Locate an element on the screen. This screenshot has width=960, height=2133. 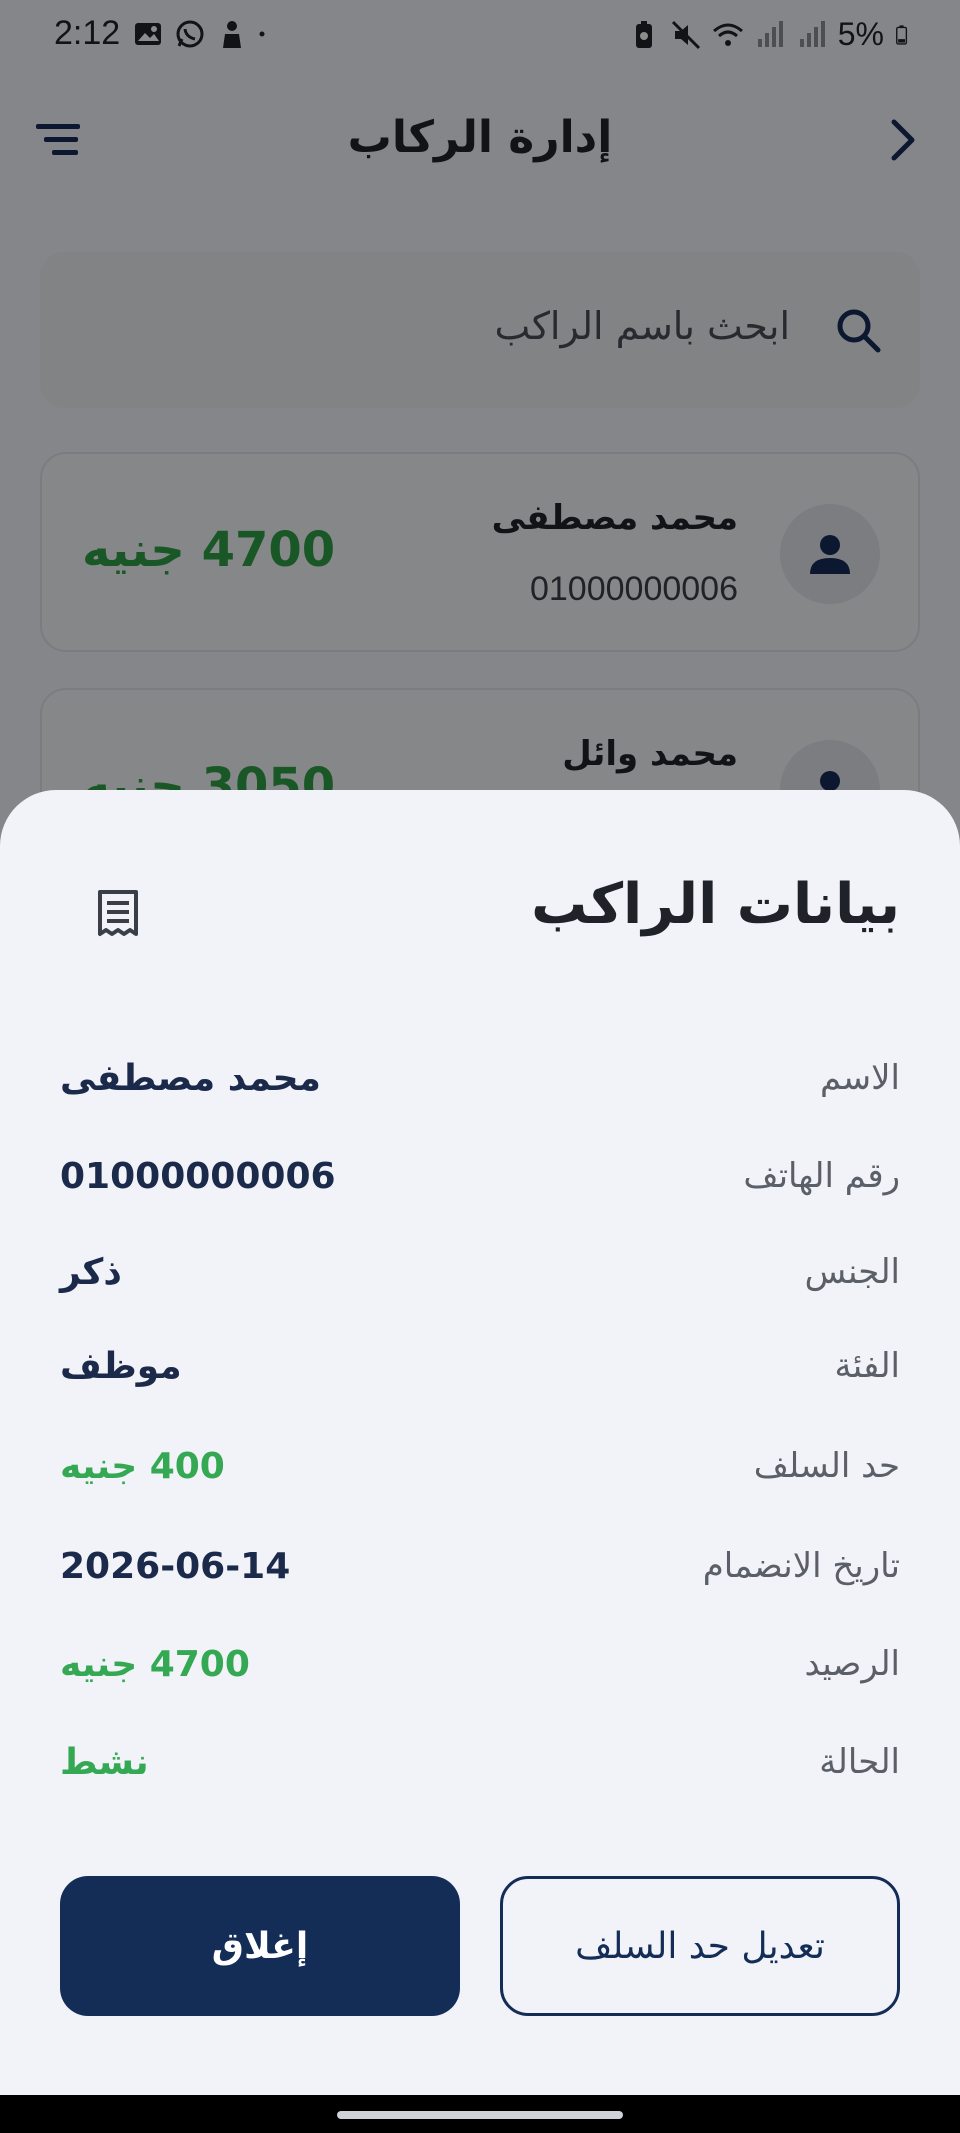
field-phone: رقم الهاتف 01000000006 is located at coordinates (480, 1186).